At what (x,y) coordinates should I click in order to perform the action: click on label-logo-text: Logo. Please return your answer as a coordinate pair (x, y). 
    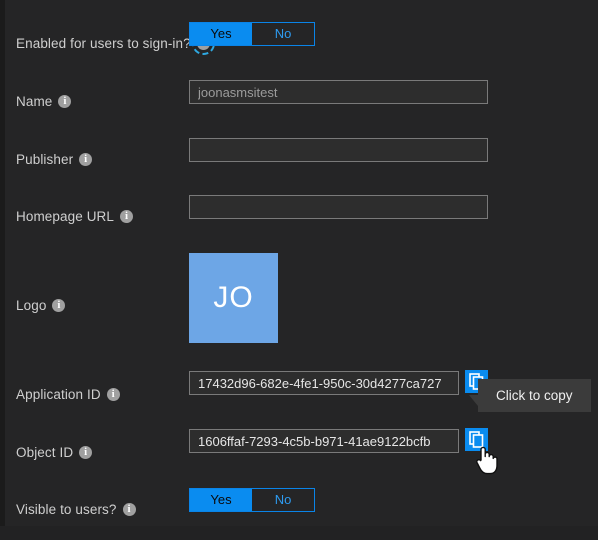
    Looking at the image, I should click on (31, 305).